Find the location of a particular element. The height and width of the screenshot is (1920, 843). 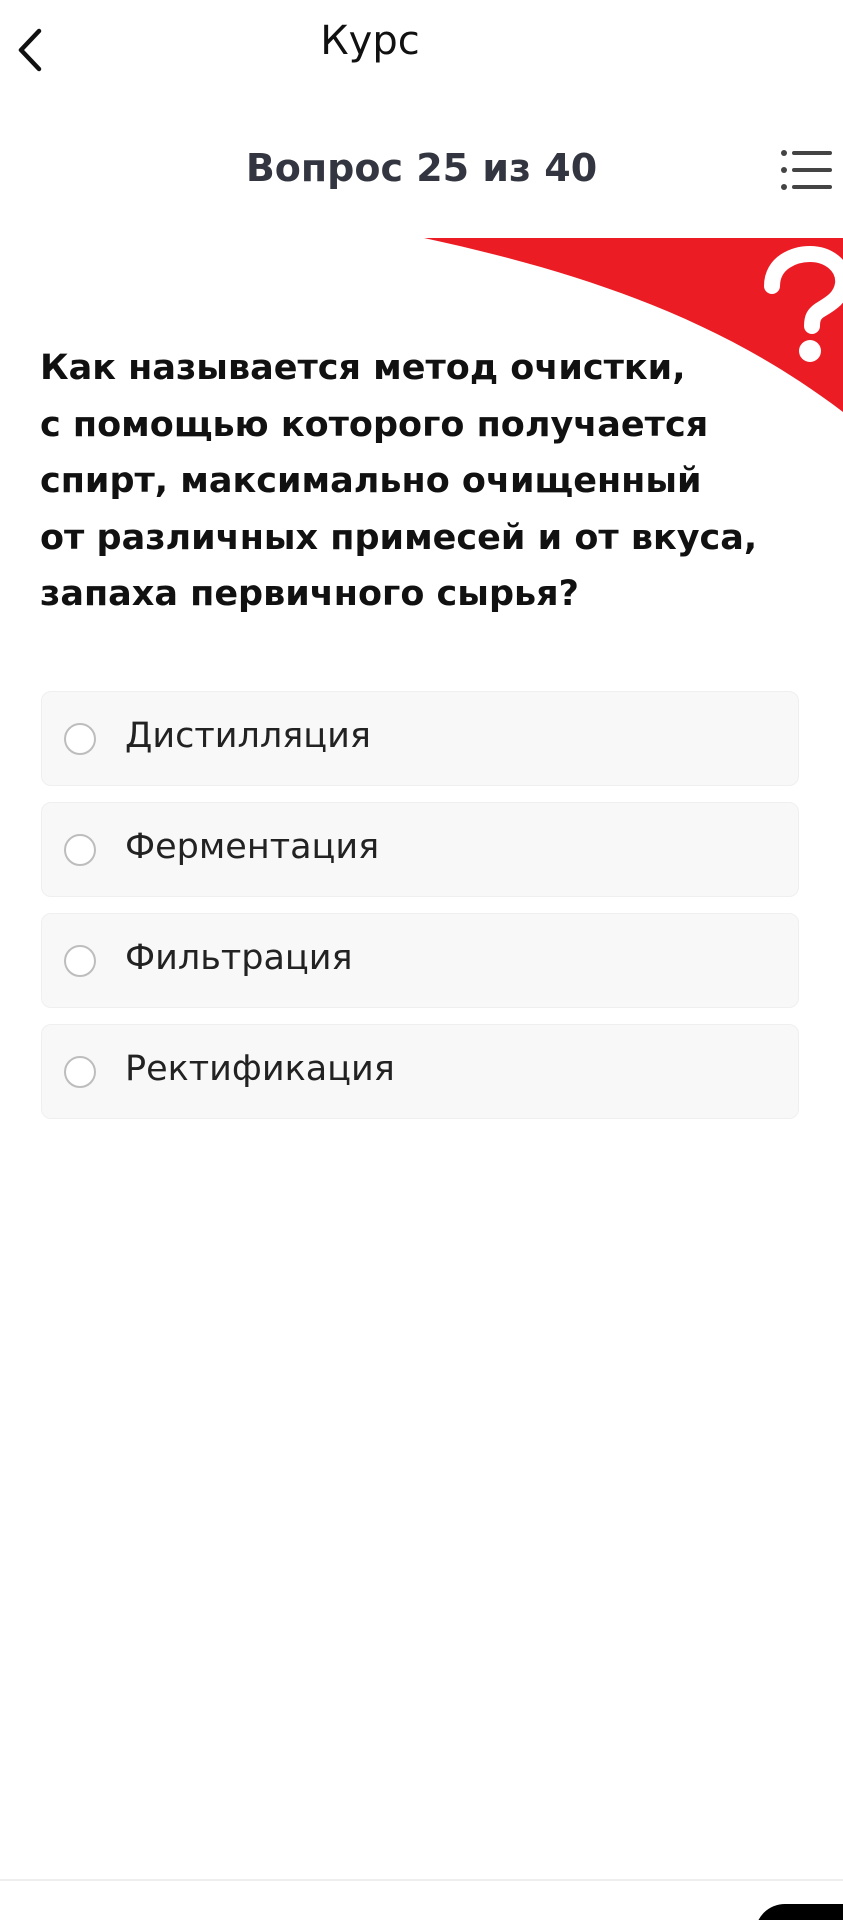

answer-label: Фильтрация is located at coordinates (239, 958).